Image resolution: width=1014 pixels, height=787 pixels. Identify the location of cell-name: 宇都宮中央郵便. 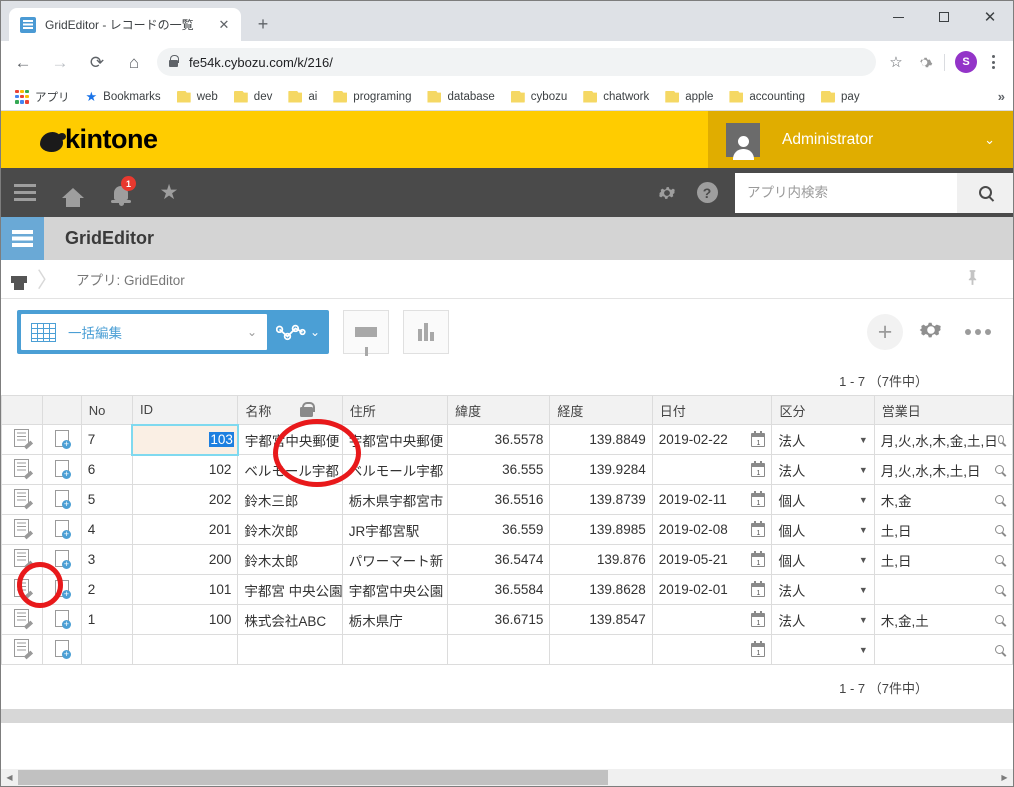
(290, 439).